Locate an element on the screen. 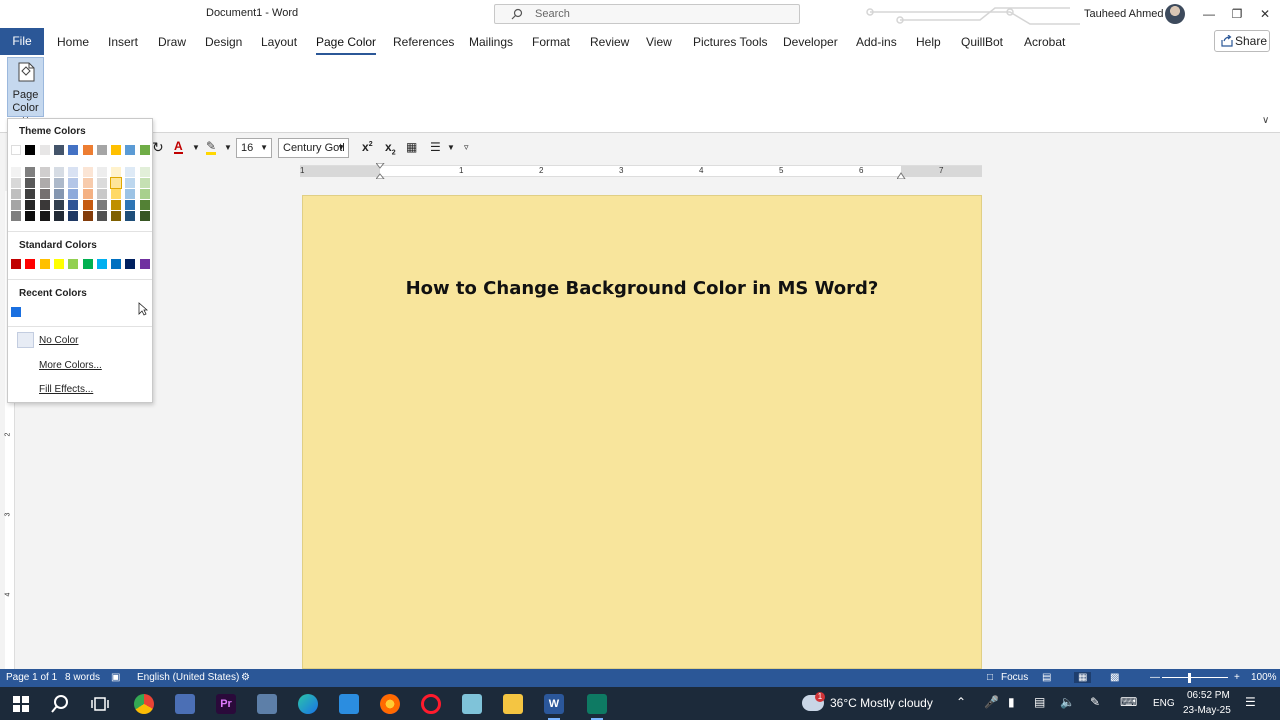  zoom-out-icon: — is located at coordinates (1155, 677).